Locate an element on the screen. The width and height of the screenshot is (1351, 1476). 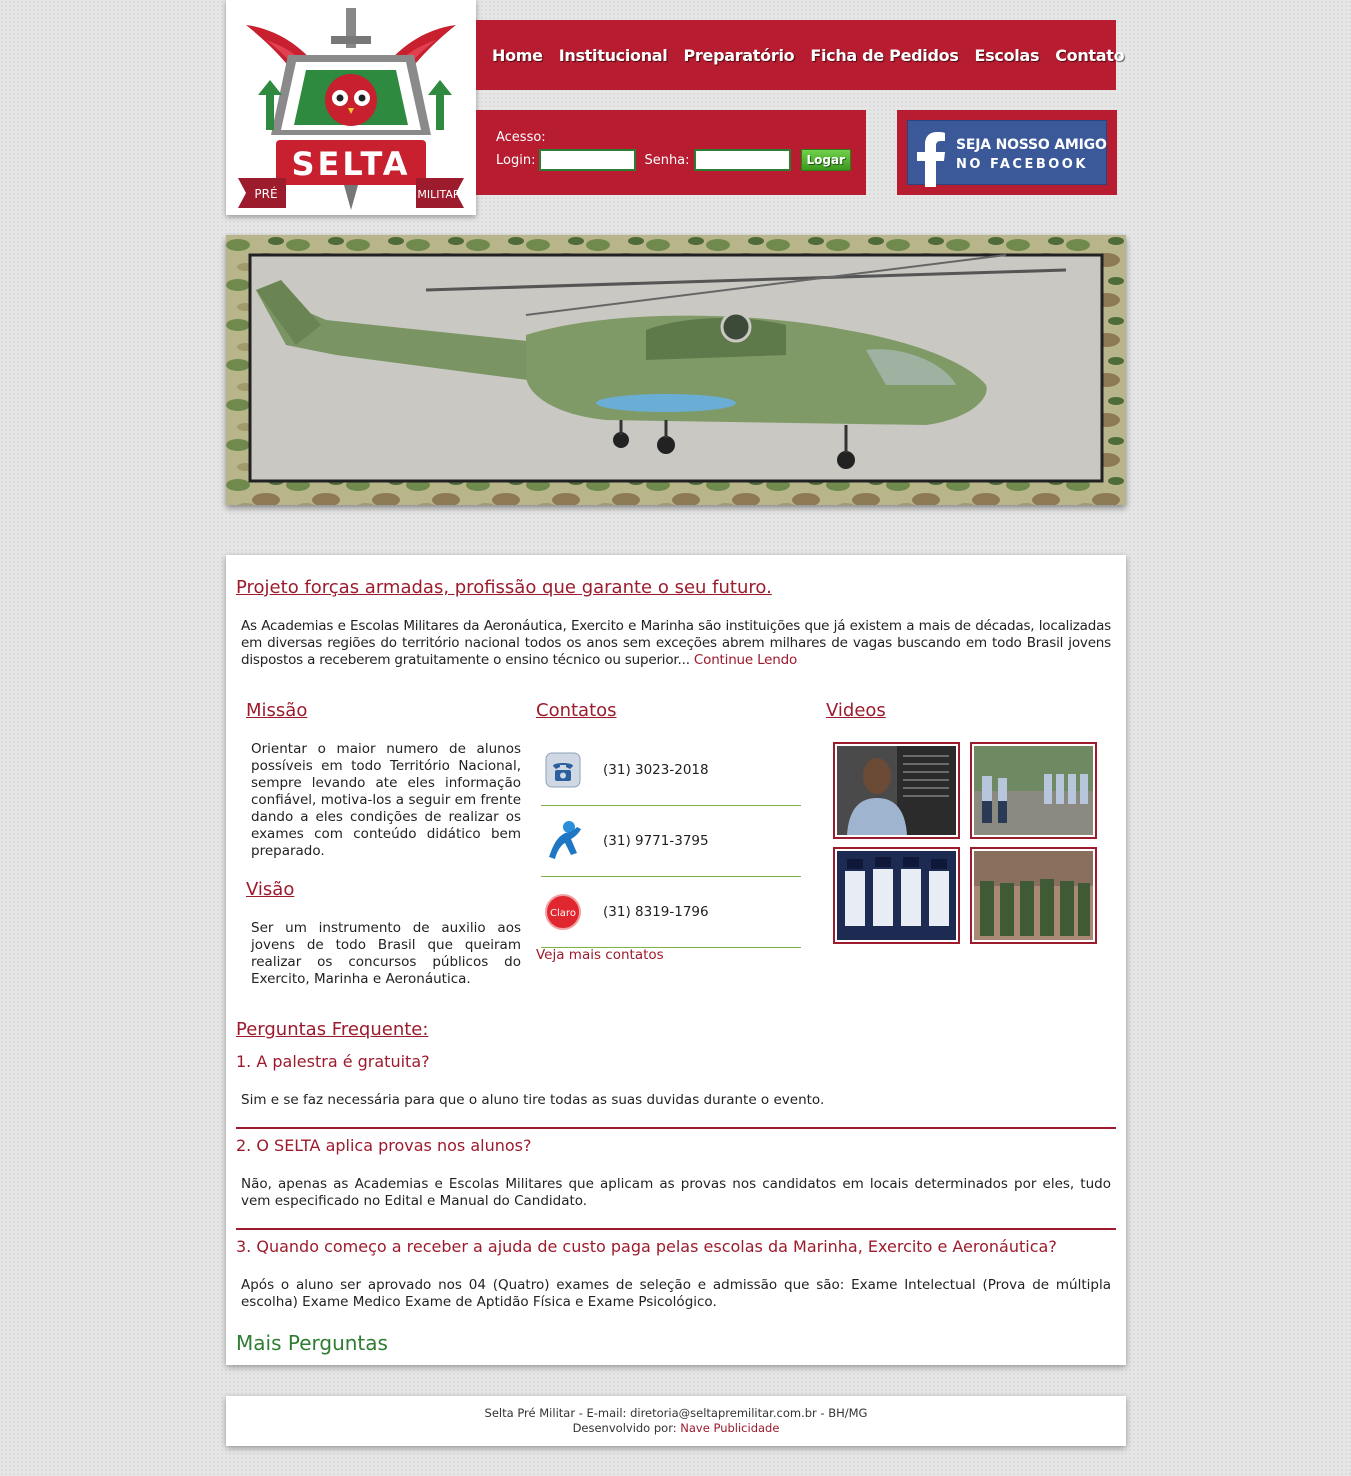
developer-link: Nave Publicidade is located at coordinates (729, 1428).